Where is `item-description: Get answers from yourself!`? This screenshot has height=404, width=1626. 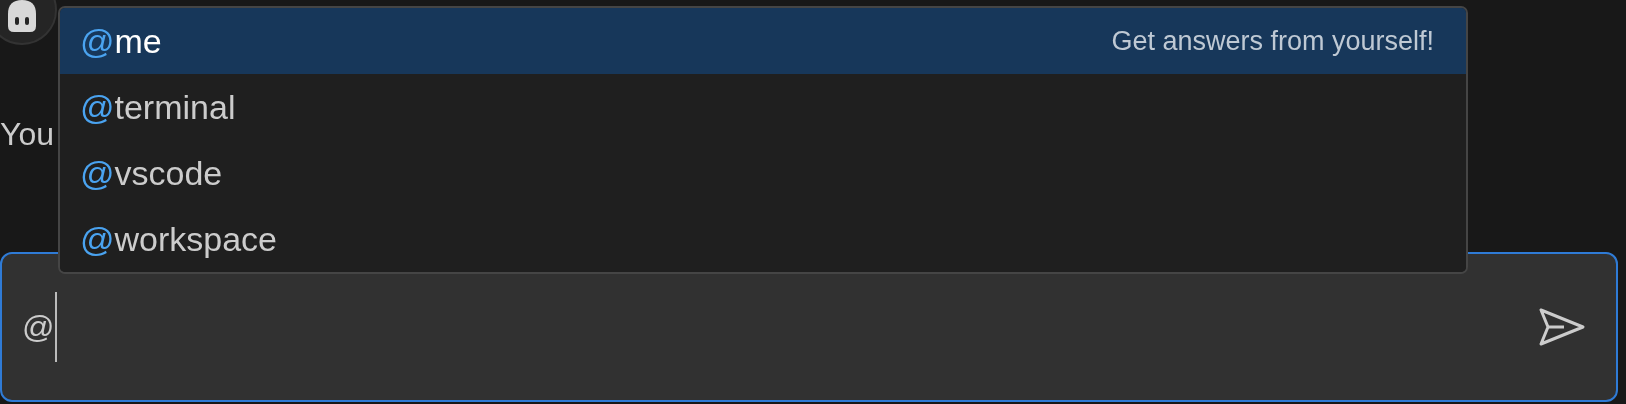 item-description: Get answers from yourself! is located at coordinates (1272, 41).